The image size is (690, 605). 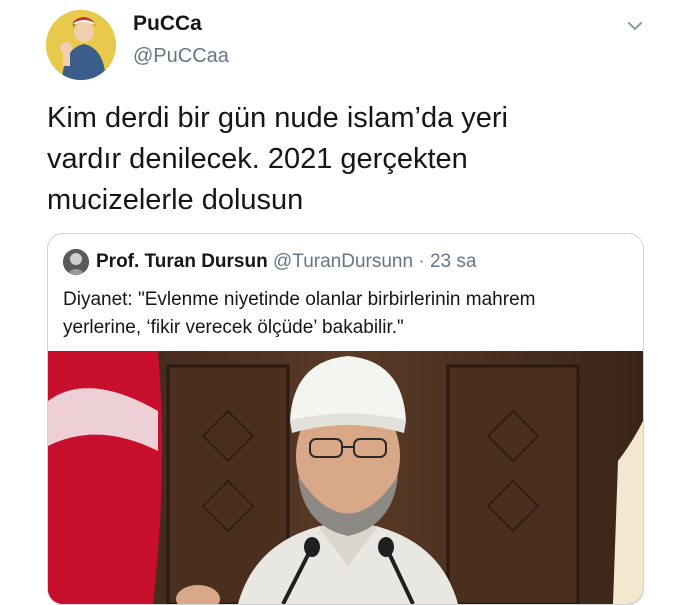 I want to click on quoted-tweet-header: Prof. Turan Dursun @TuranDursunn · 23 sa, so click(x=286, y=262).